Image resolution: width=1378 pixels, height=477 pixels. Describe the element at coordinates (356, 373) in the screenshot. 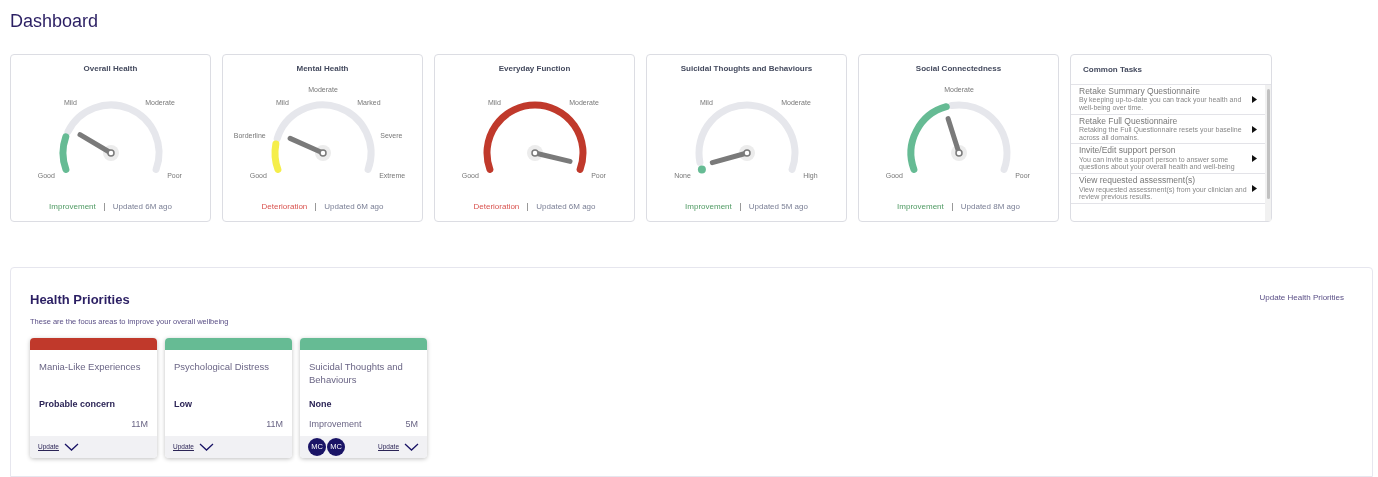

I see `priority-title: Suicidal Thoughts and Behaviours` at that location.